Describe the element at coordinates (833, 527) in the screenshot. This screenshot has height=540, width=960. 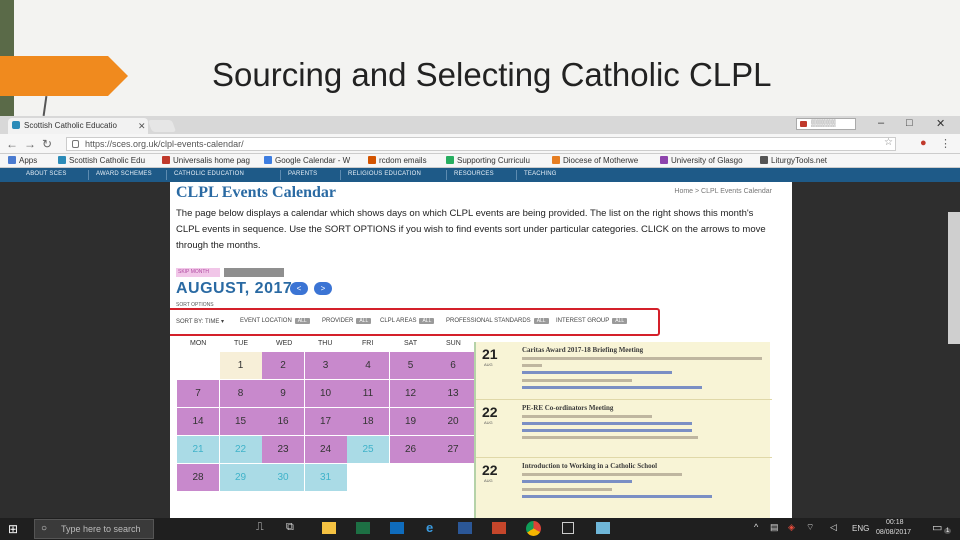
I see `volume-icon: ◁` at that location.